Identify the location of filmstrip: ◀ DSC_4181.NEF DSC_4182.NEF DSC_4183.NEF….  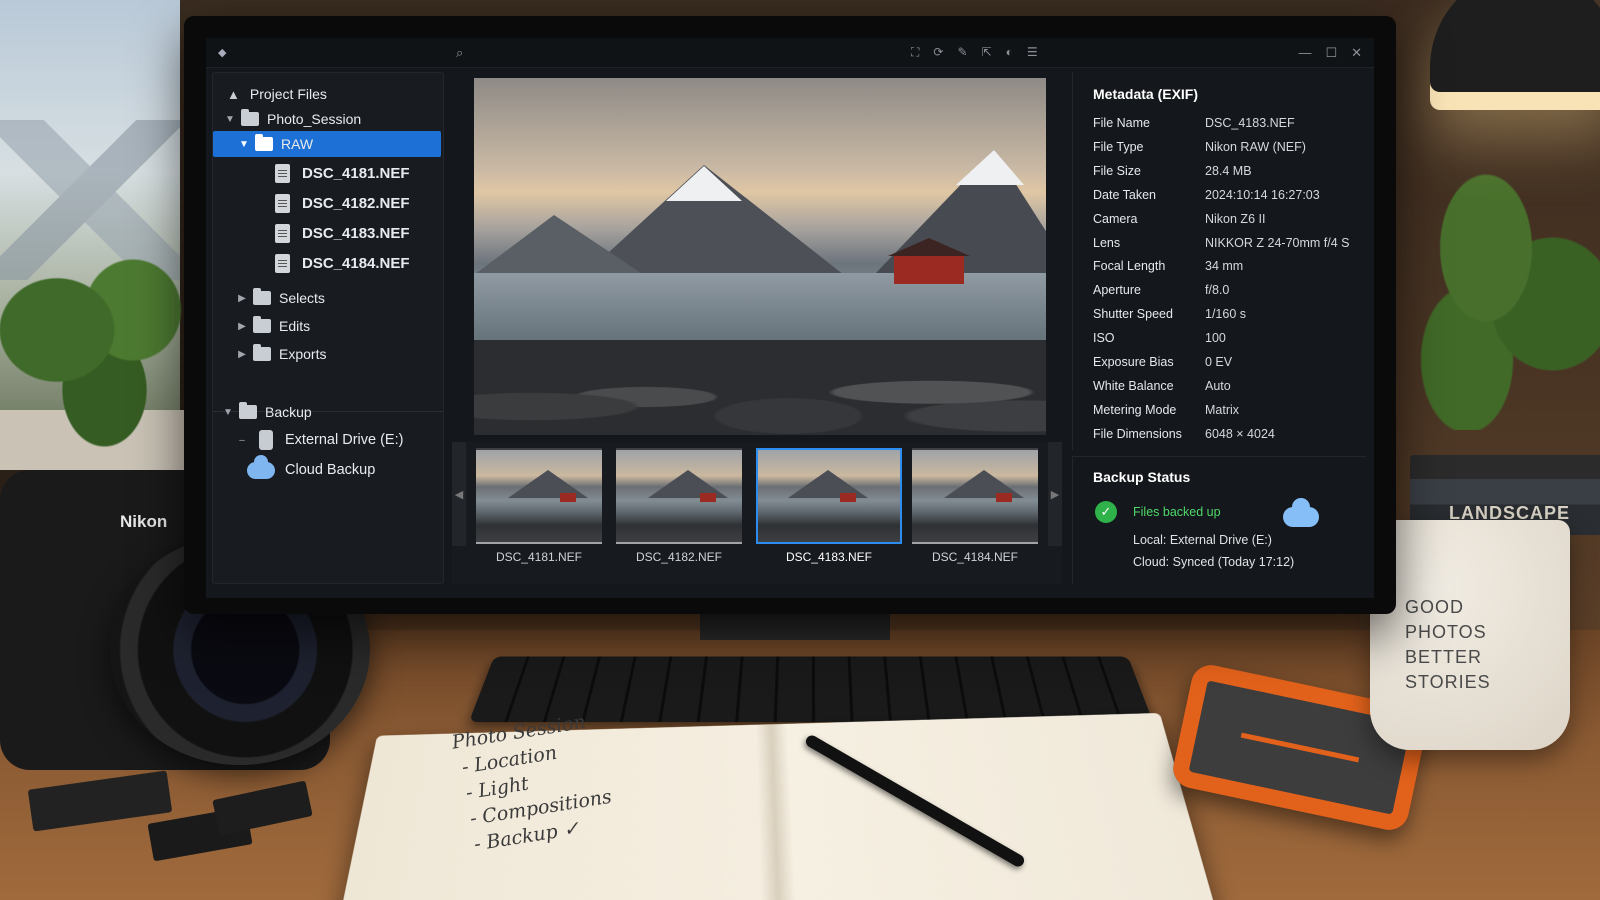
(757, 513).